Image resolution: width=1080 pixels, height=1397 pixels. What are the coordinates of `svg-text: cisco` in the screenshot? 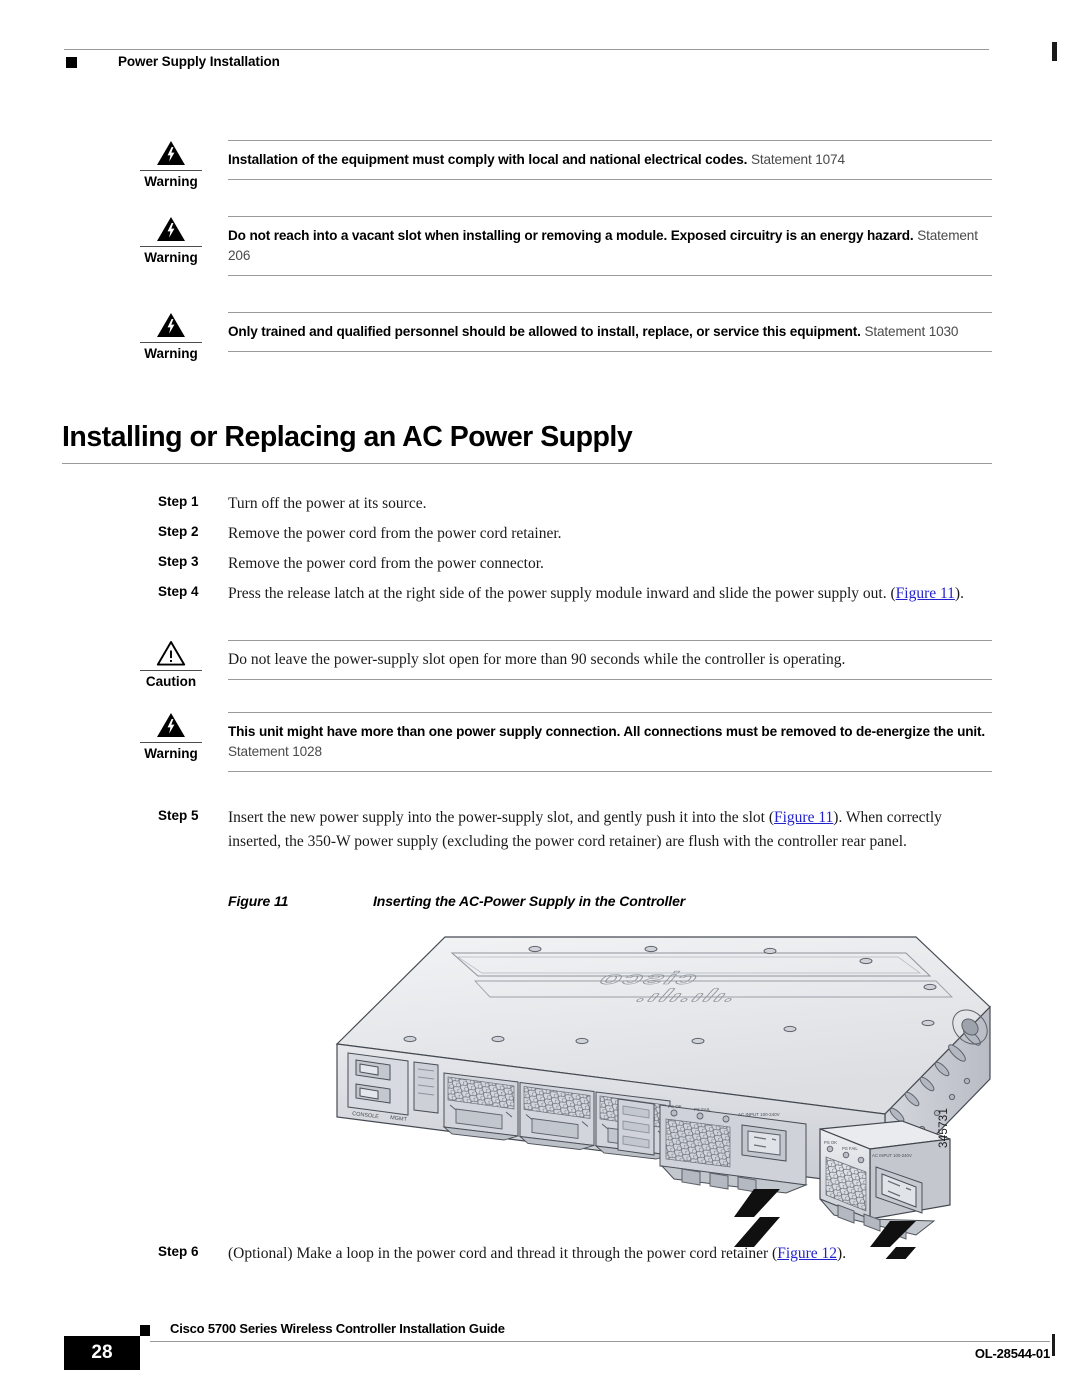 It's located at (648, 978).